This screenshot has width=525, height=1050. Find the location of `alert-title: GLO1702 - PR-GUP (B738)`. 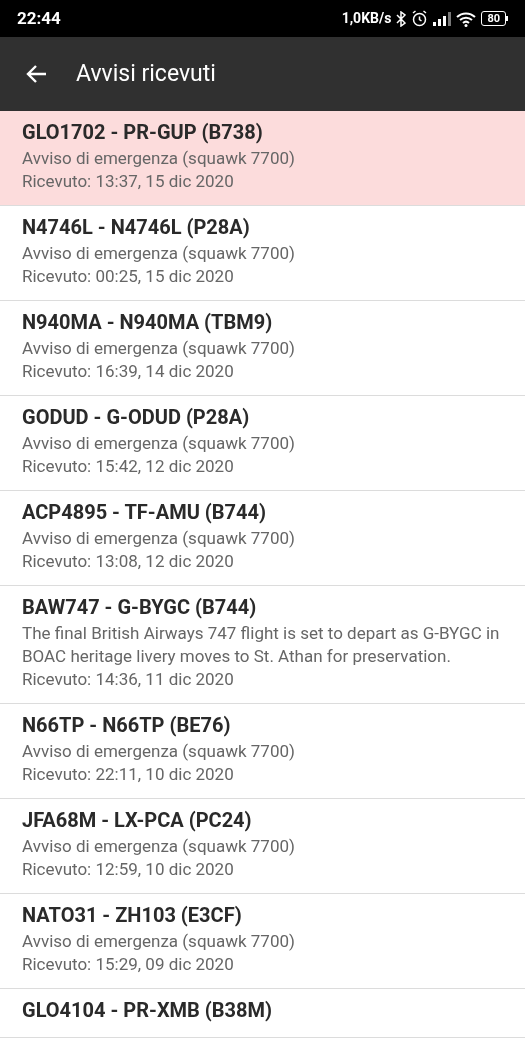

alert-title: GLO1702 - PR-GUP (B738) is located at coordinates (143, 132).